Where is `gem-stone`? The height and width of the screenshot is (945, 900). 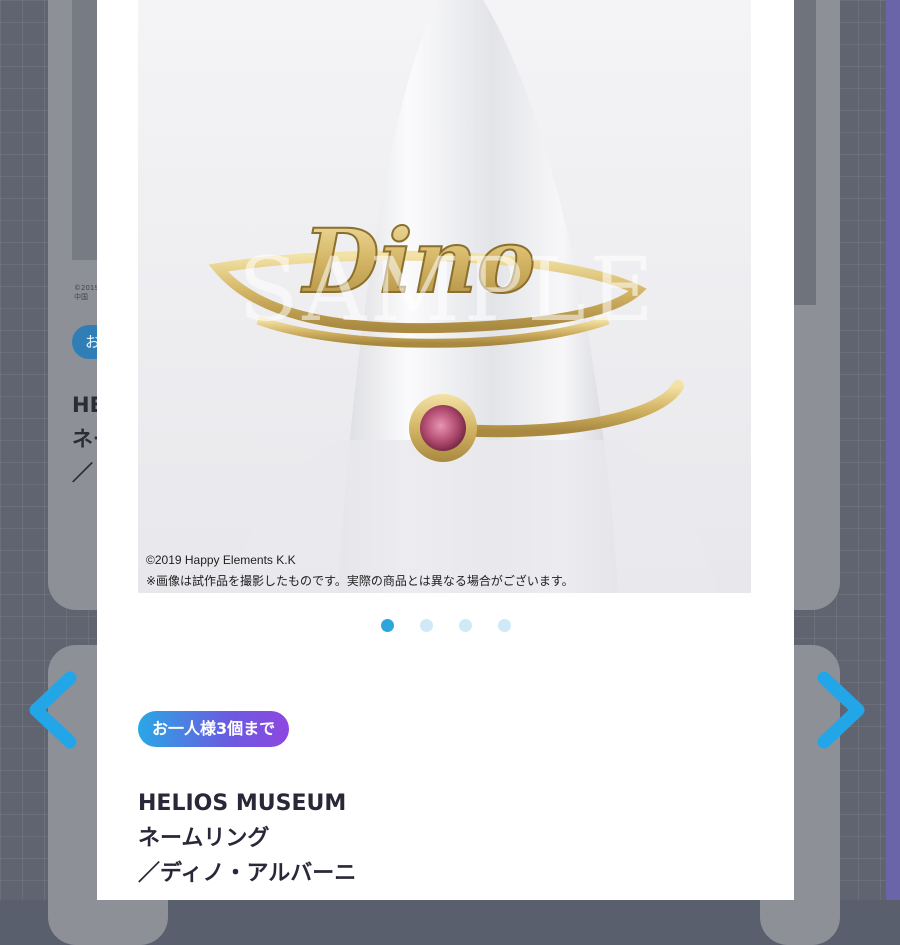
gem-stone is located at coordinates (443, 428).